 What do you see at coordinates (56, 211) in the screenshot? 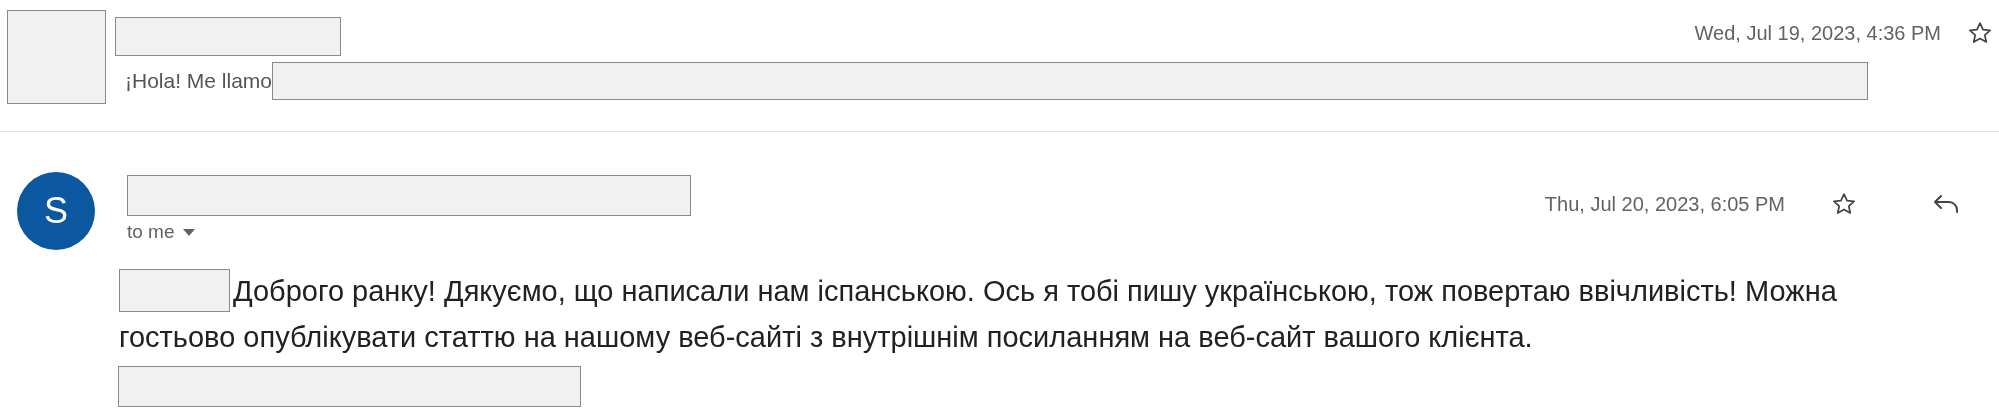
I see `avatar: S` at bounding box center [56, 211].